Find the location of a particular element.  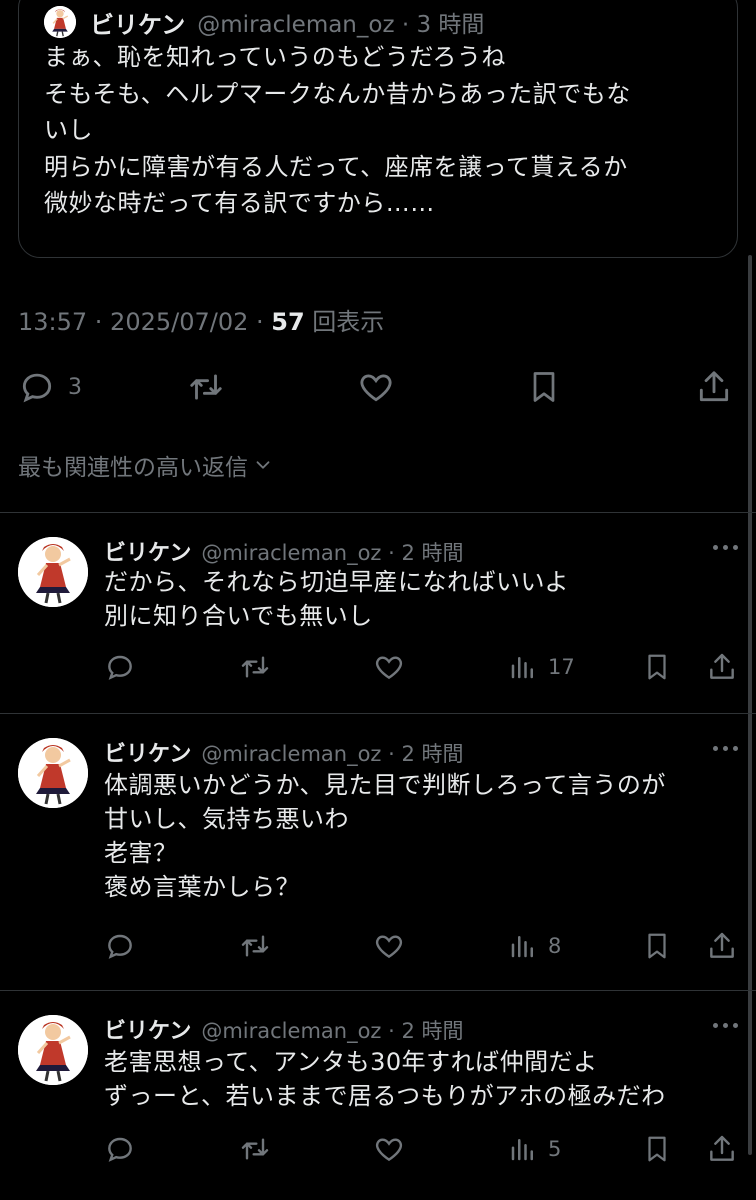

sort-label: 最も関連性の高い返信 is located at coordinates (133, 468).